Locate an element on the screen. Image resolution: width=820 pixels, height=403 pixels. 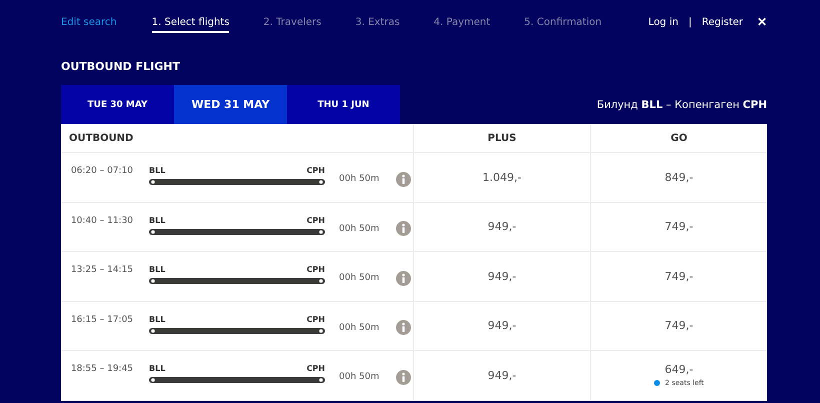
column-header: PLUS is located at coordinates (502, 138).